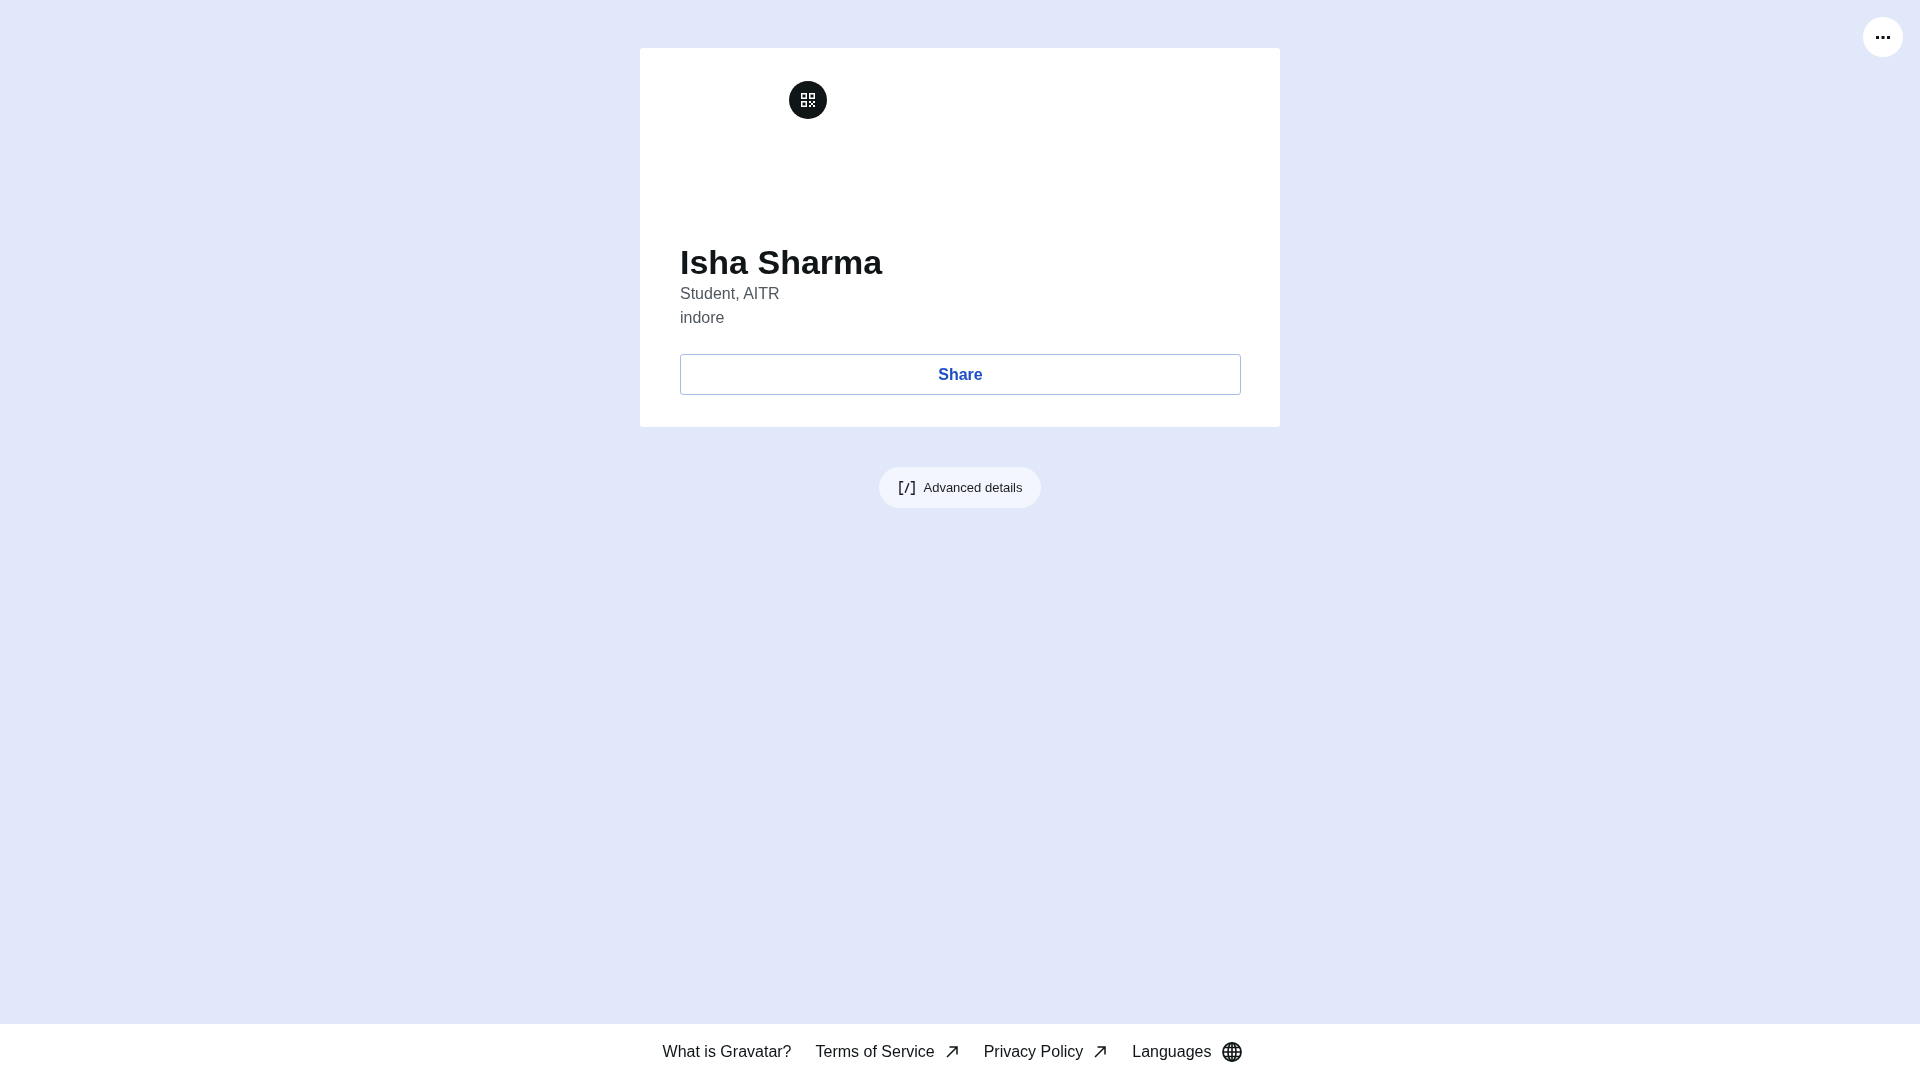 This screenshot has height=1080, width=1920. What do you see at coordinates (730, 294) in the screenshot?
I see `profile-detail: Student, AITR` at bounding box center [730, 294].